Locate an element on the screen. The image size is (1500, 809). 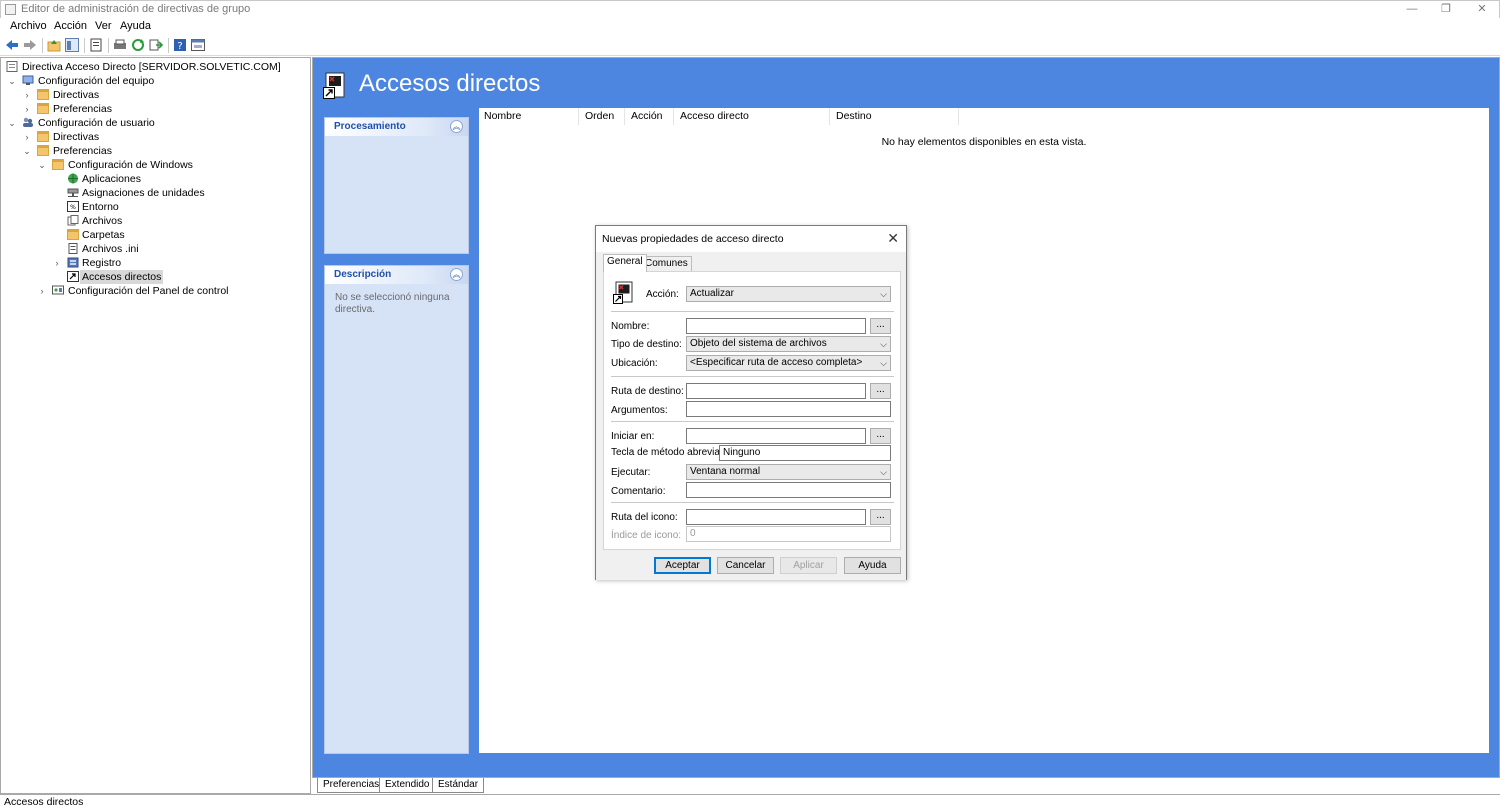
restore-button: ❐ is located at coordinates (1446, 9).